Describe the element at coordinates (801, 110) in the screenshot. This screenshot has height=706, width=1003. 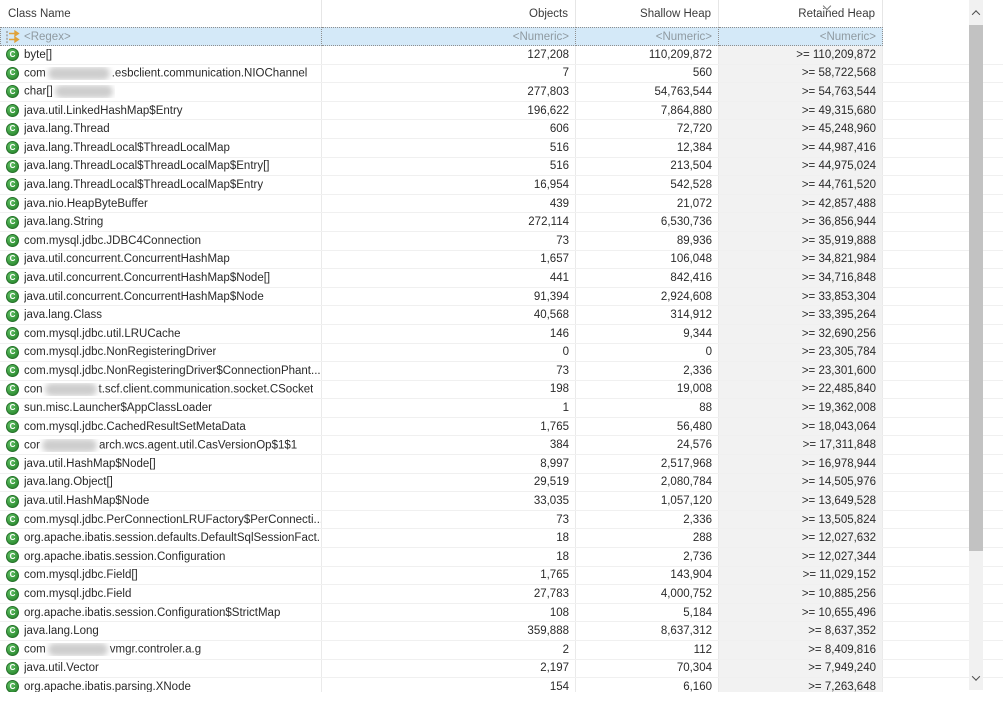
I see `retained-heap-cell: >= 49,315,680` at that location.